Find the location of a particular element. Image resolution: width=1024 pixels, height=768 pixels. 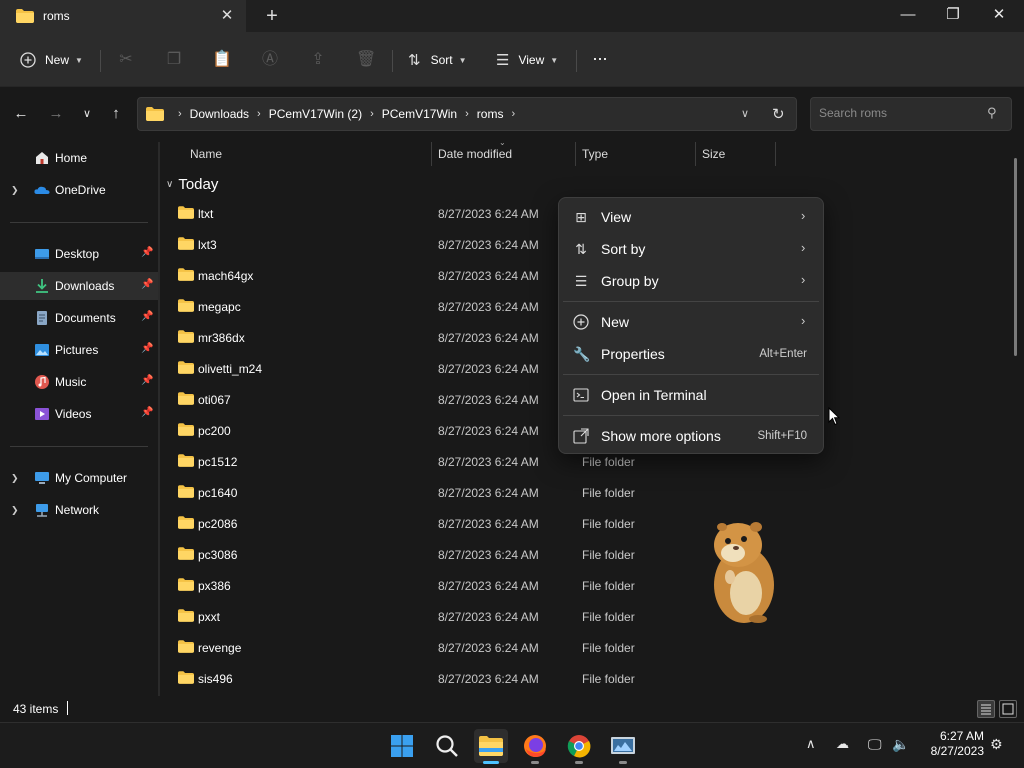

menu-item-group-by: ☰ Group by › is located at coordinates (691, 281).